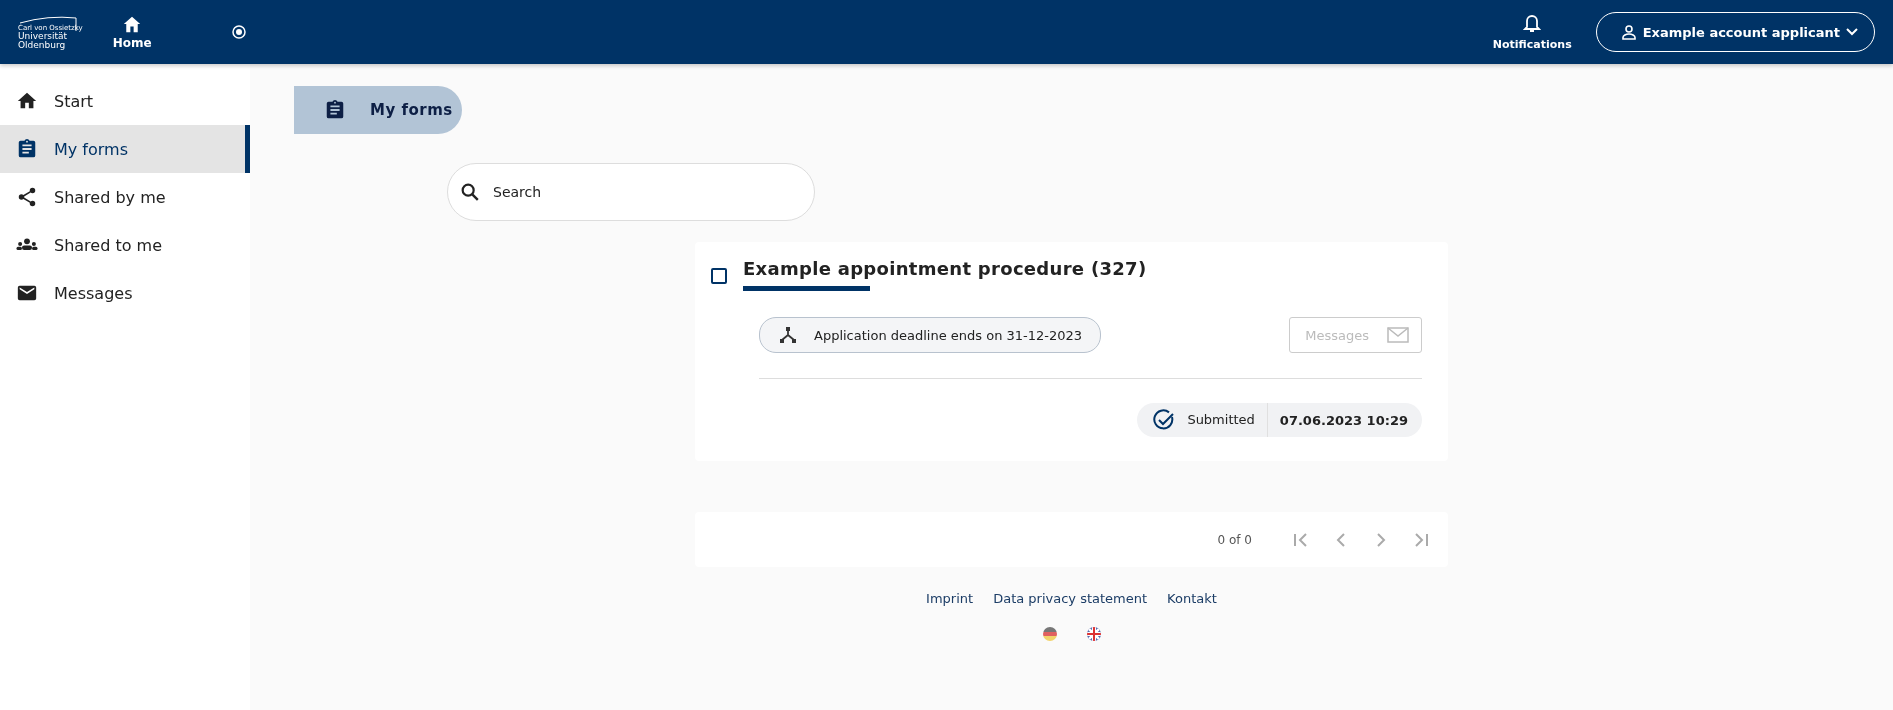 This screenshot has width=1893, height=710. What do you see at coordinates (27, 197) in the screenshot?
I see `share-icon` at bounding box center [27, 197].